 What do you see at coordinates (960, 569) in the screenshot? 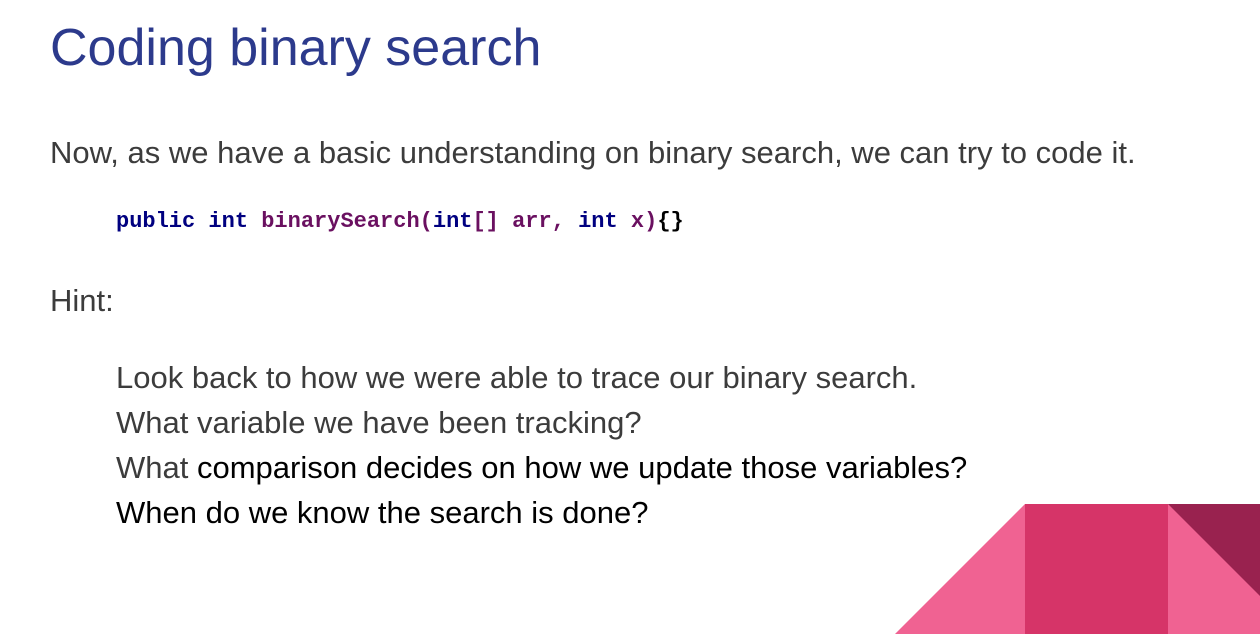
I see `deco-left-triangle` at bounding box center [960, 569].